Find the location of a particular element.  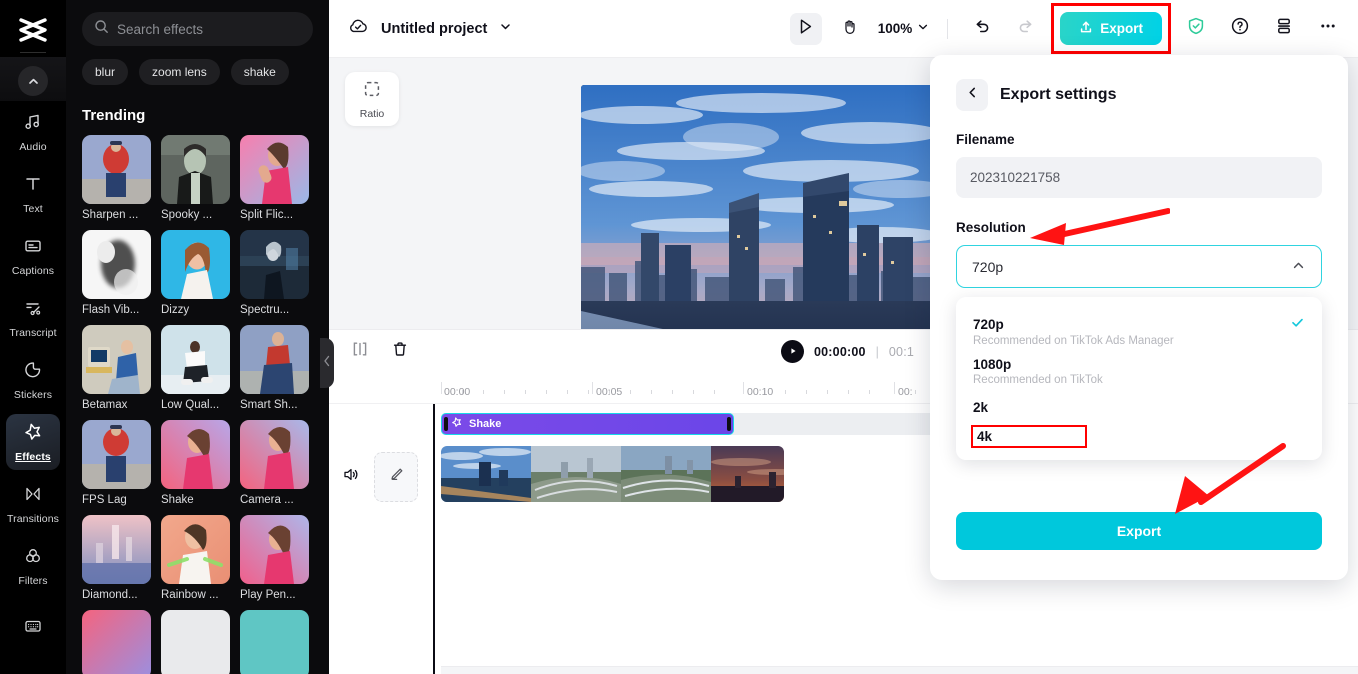

sidebar-item-label: Captions is located at coordinates (33, 270).